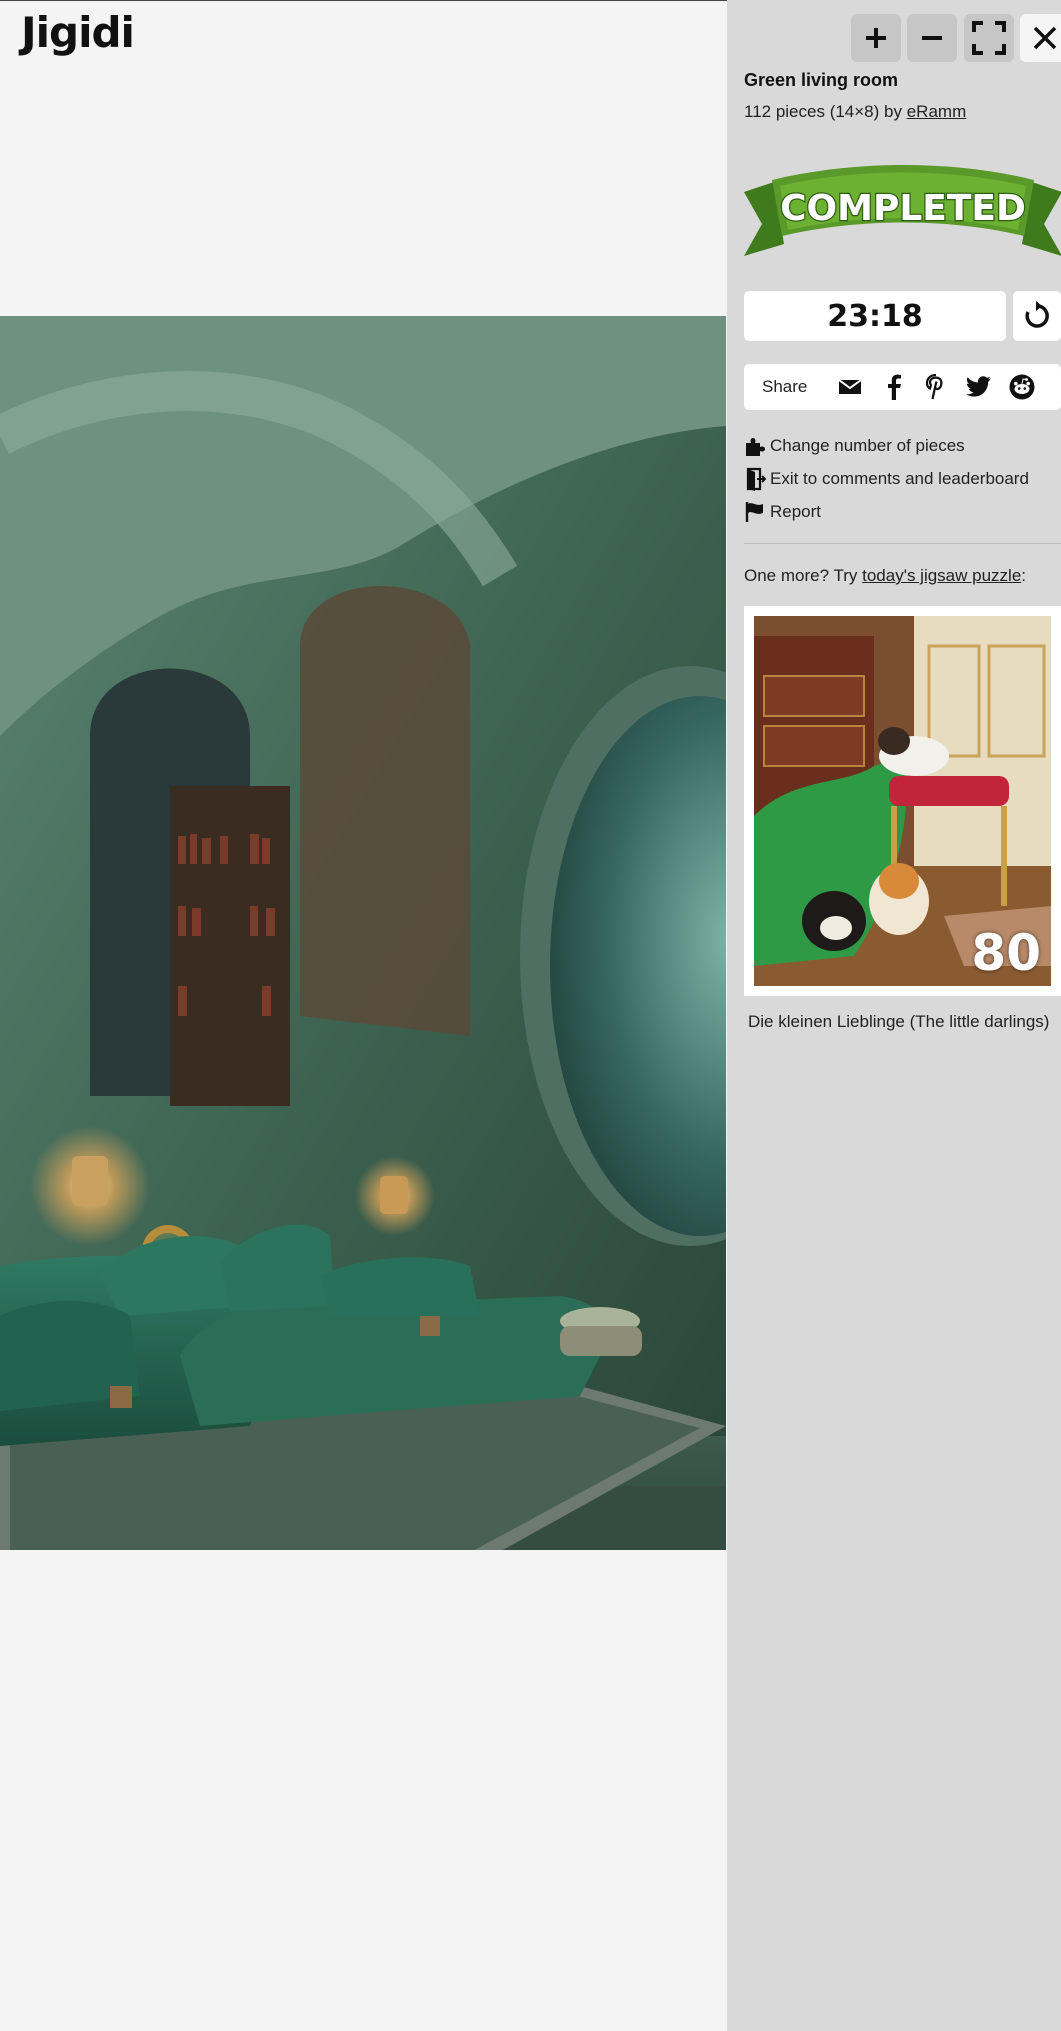  I want to click on one-more-suffix: :, so click(1024, 575).